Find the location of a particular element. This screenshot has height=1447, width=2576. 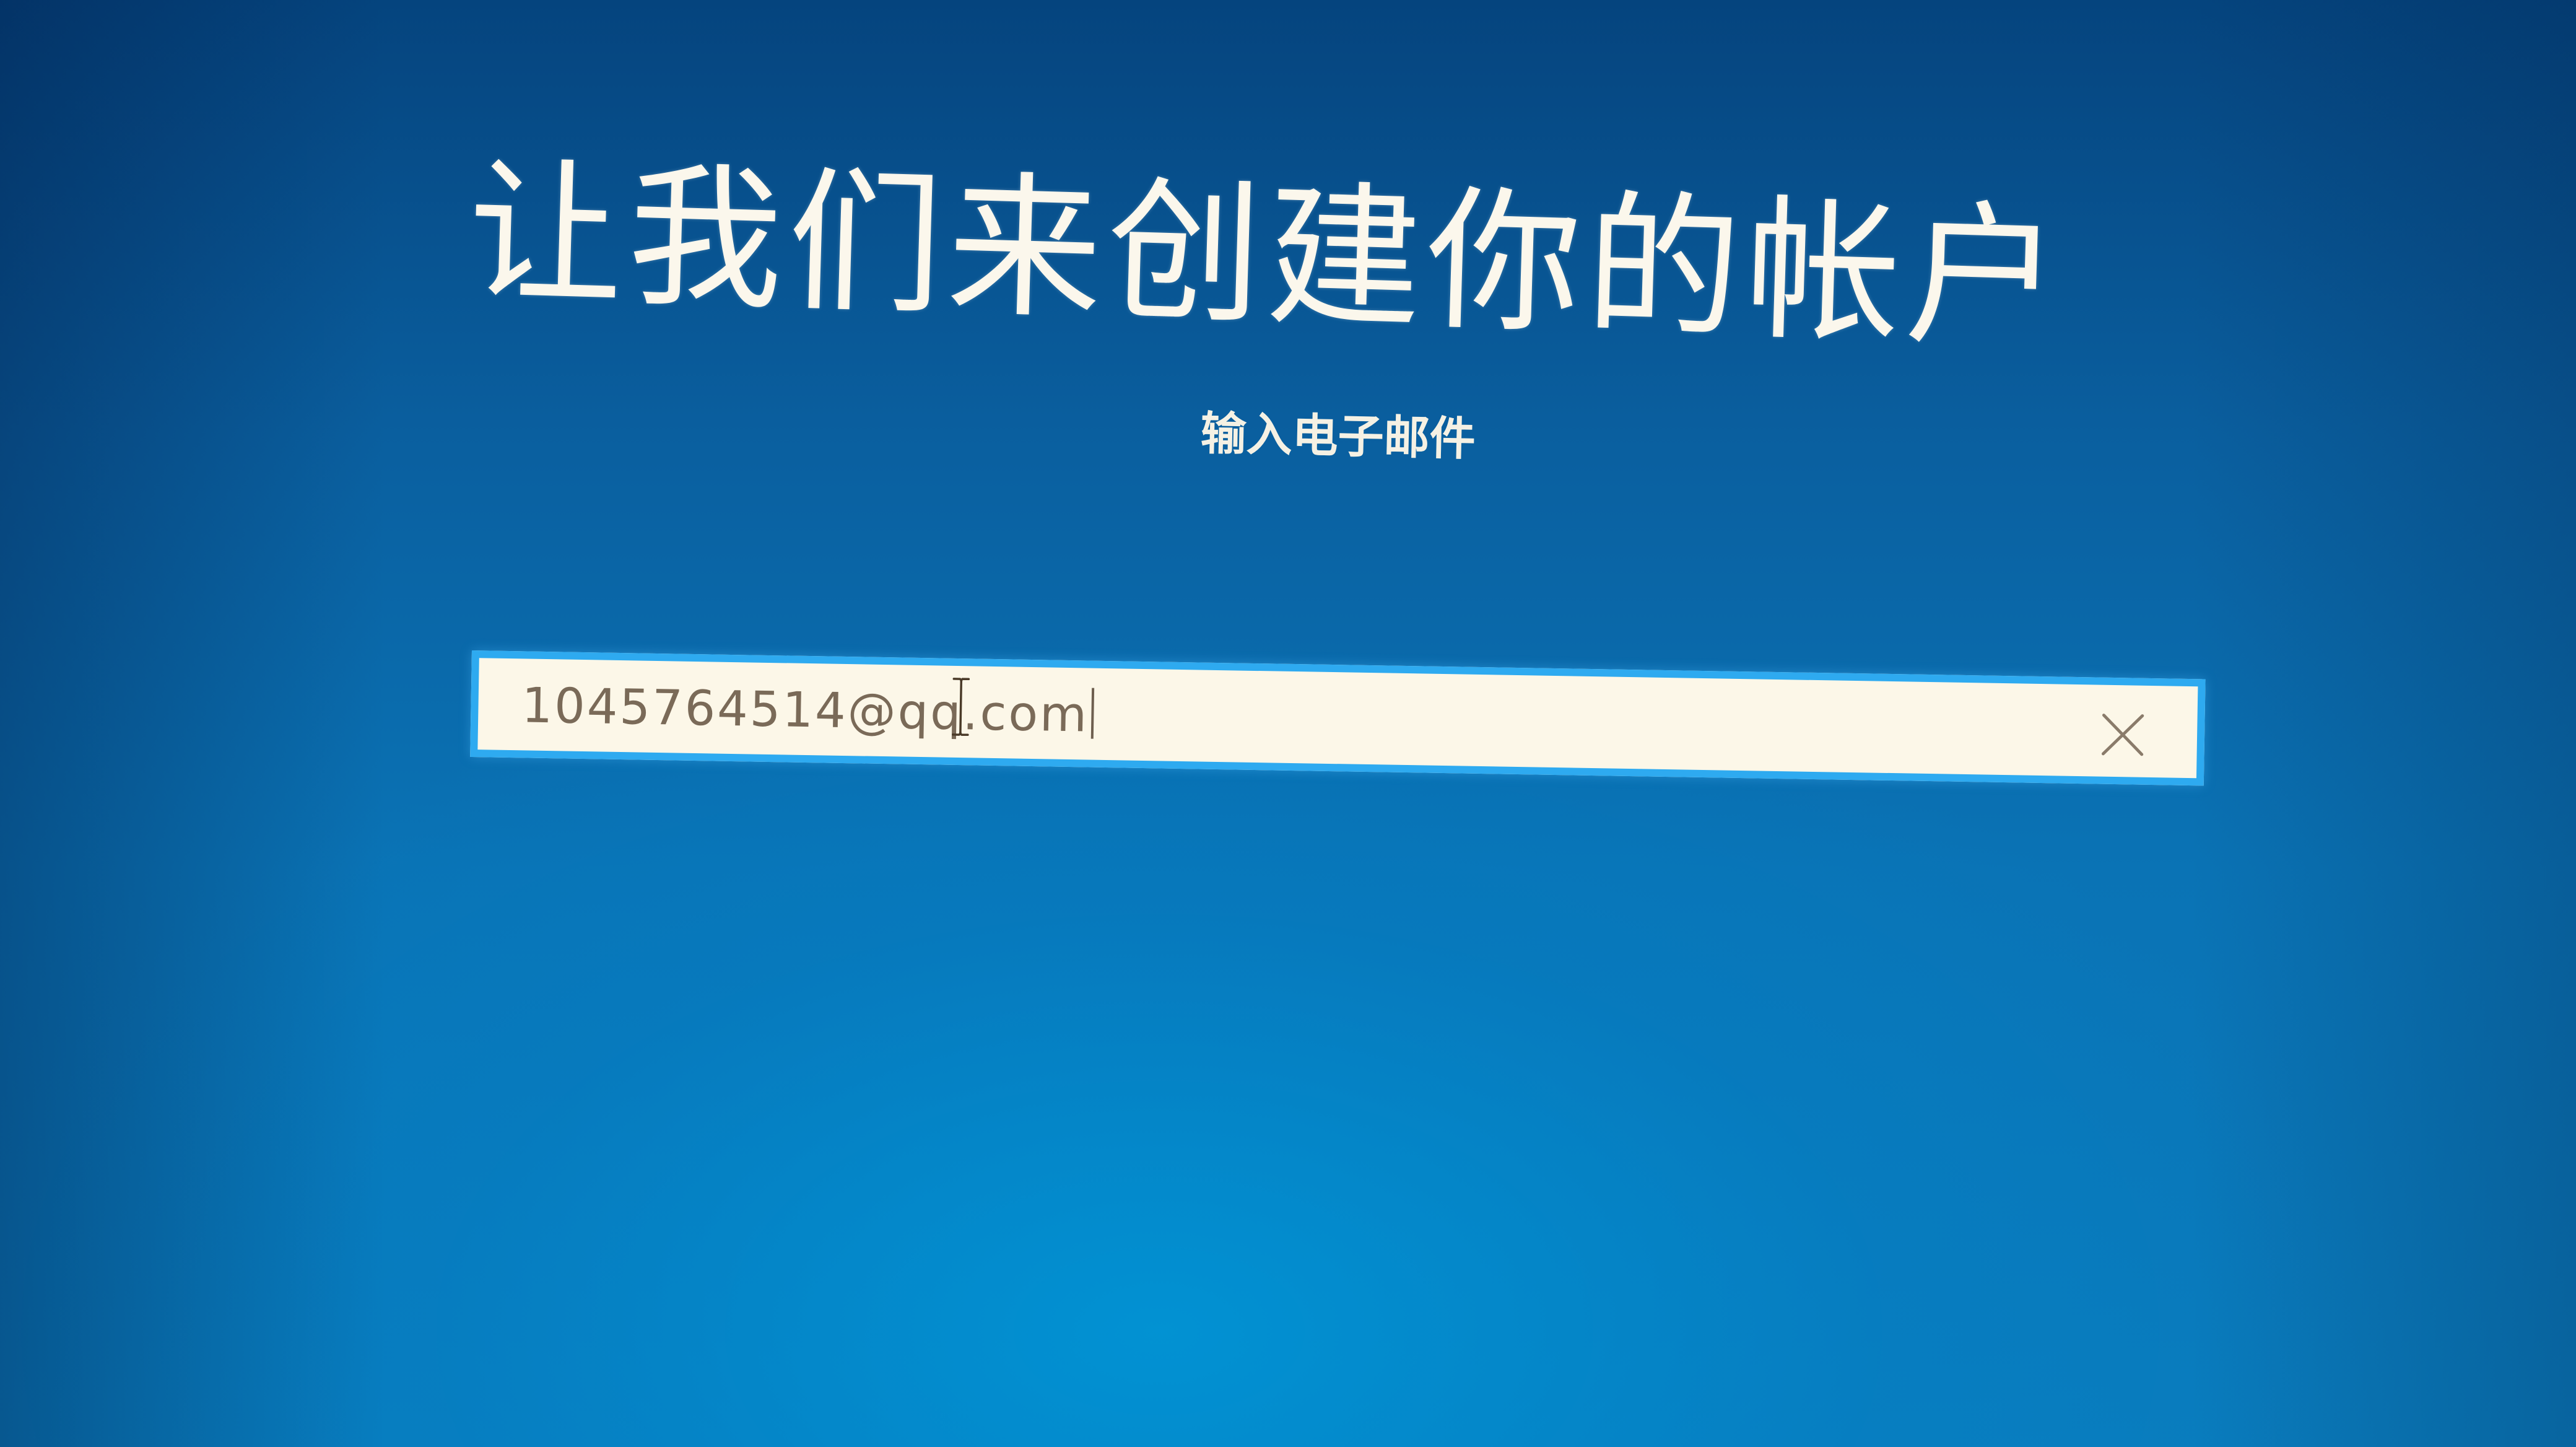

email-field: 1045764514@qq.com is located at coordinates (1338, 718).